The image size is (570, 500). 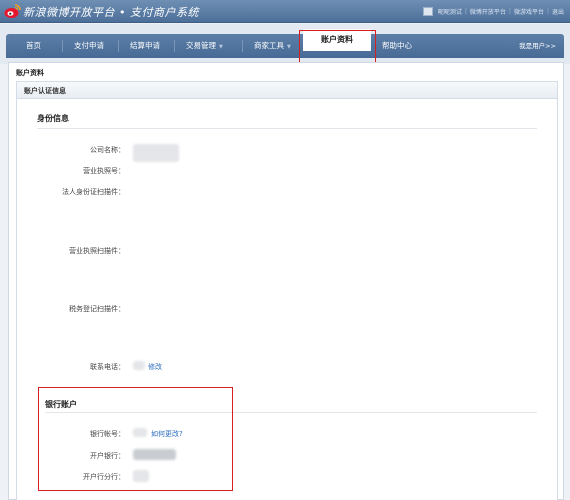 I want to click on highlight-box-bank, so click(x=135, y=439).